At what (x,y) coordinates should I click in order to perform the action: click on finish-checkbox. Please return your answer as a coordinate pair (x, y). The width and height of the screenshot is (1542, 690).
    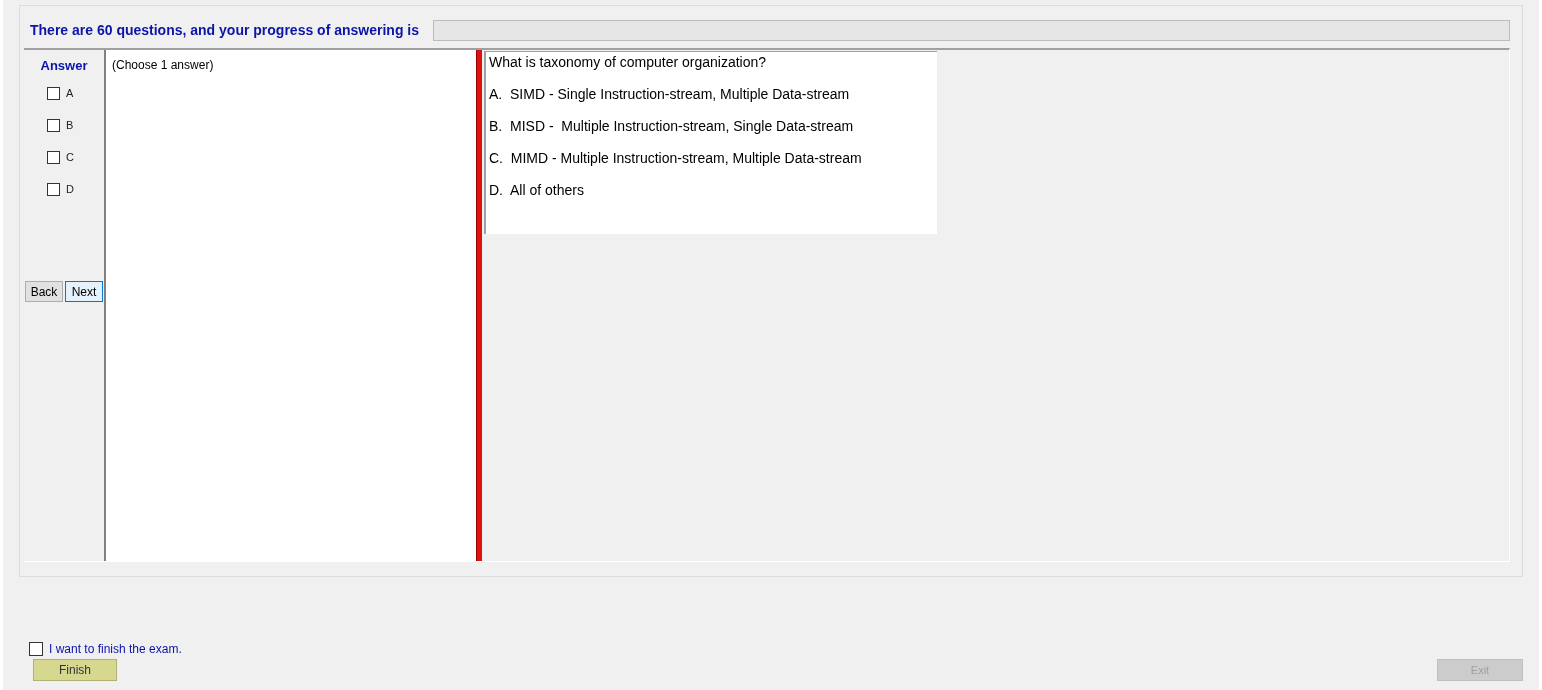
    Looking at the image, I should click on (36, 649).